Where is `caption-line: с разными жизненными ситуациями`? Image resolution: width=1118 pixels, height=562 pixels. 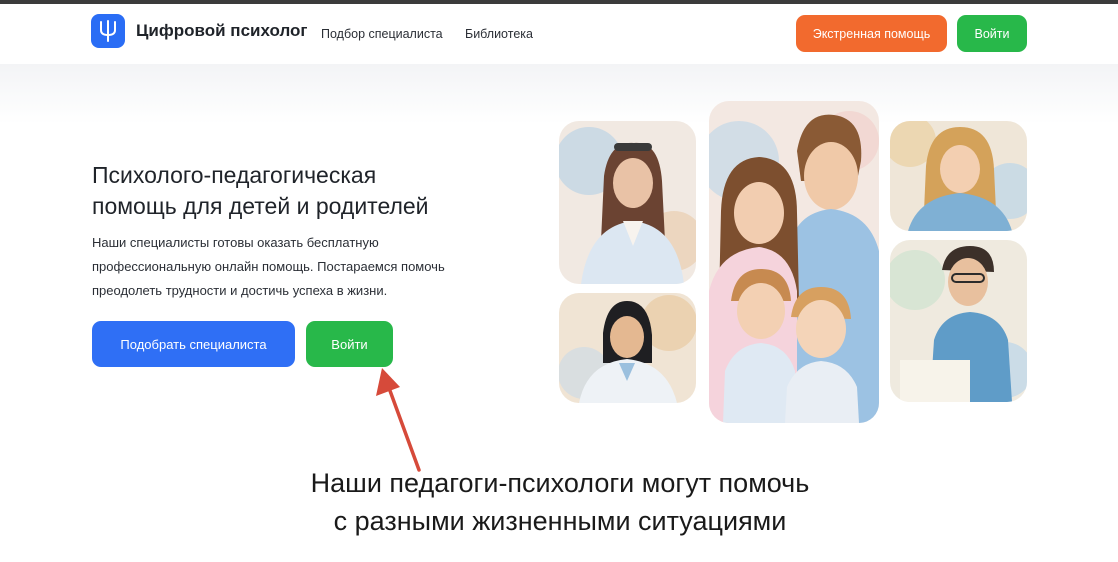 caption-line: с разными жизненными ситуациями is located at coordinates (560, 521).